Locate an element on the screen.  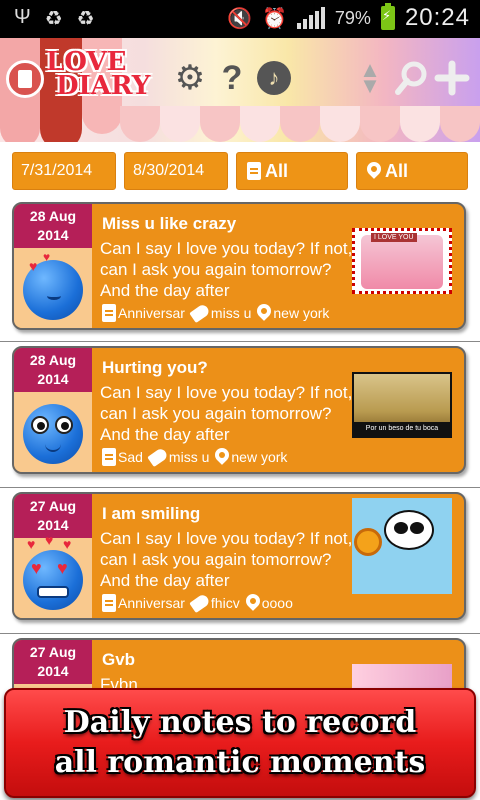
search-icon is located at coordinates (412, 78).